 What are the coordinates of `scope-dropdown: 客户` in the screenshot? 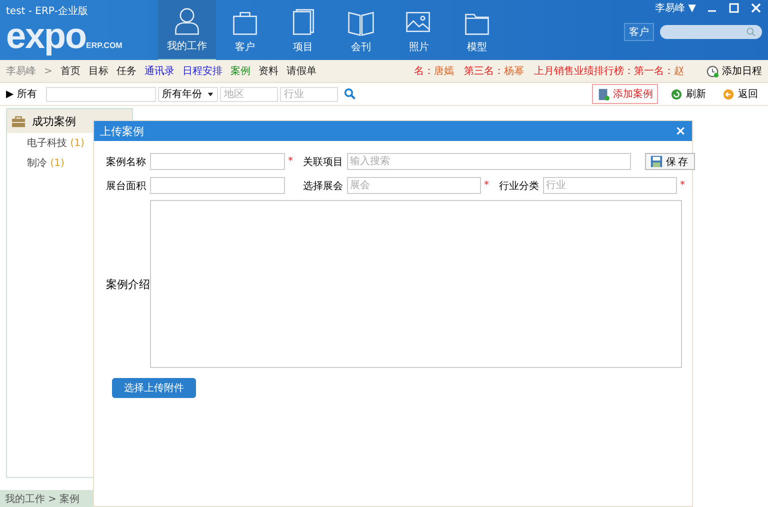 It's located at (639, 32).